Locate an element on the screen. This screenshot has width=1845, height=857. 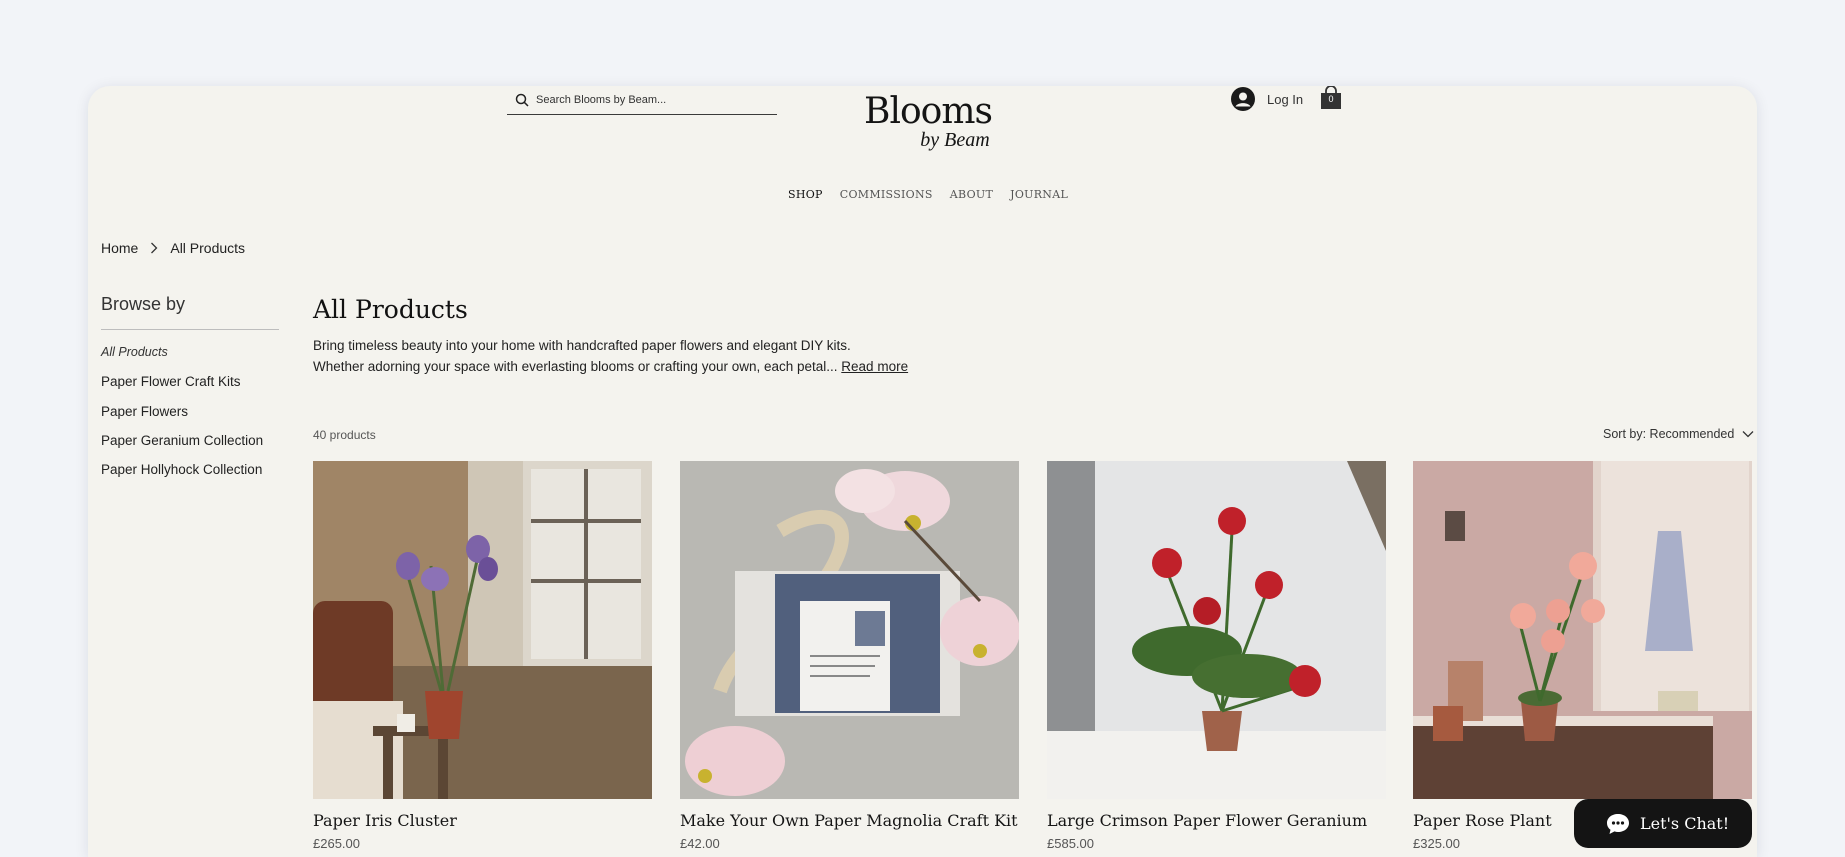
breadcrumb: Home All Products is located at coordinates (173, 248).